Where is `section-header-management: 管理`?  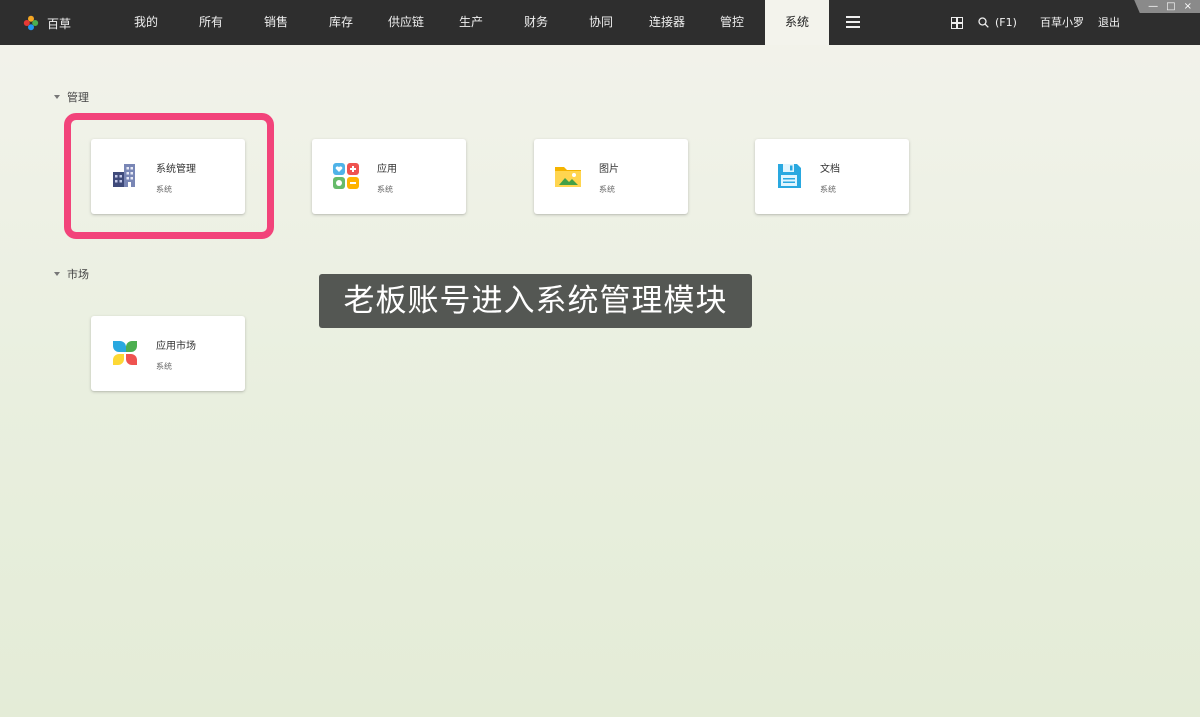
section-header-management: 管理 is located at coordinates (71, 97).